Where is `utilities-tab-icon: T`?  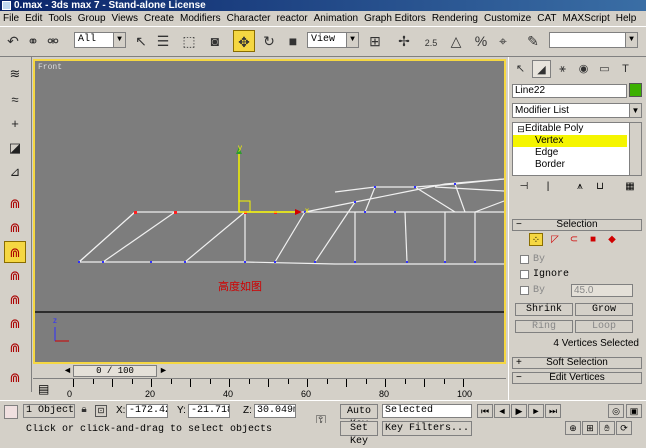
utilities-tab-icon: T is located at coordinates (625, 69).